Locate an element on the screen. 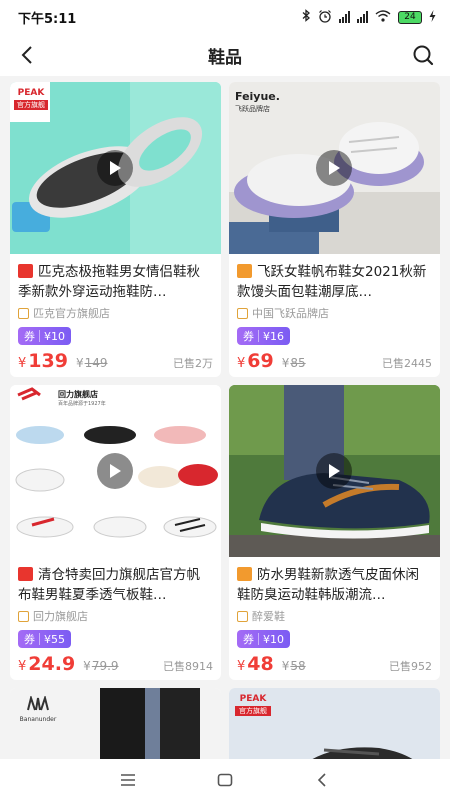  battery-icon: 24 is located at coordinates (410, 17).